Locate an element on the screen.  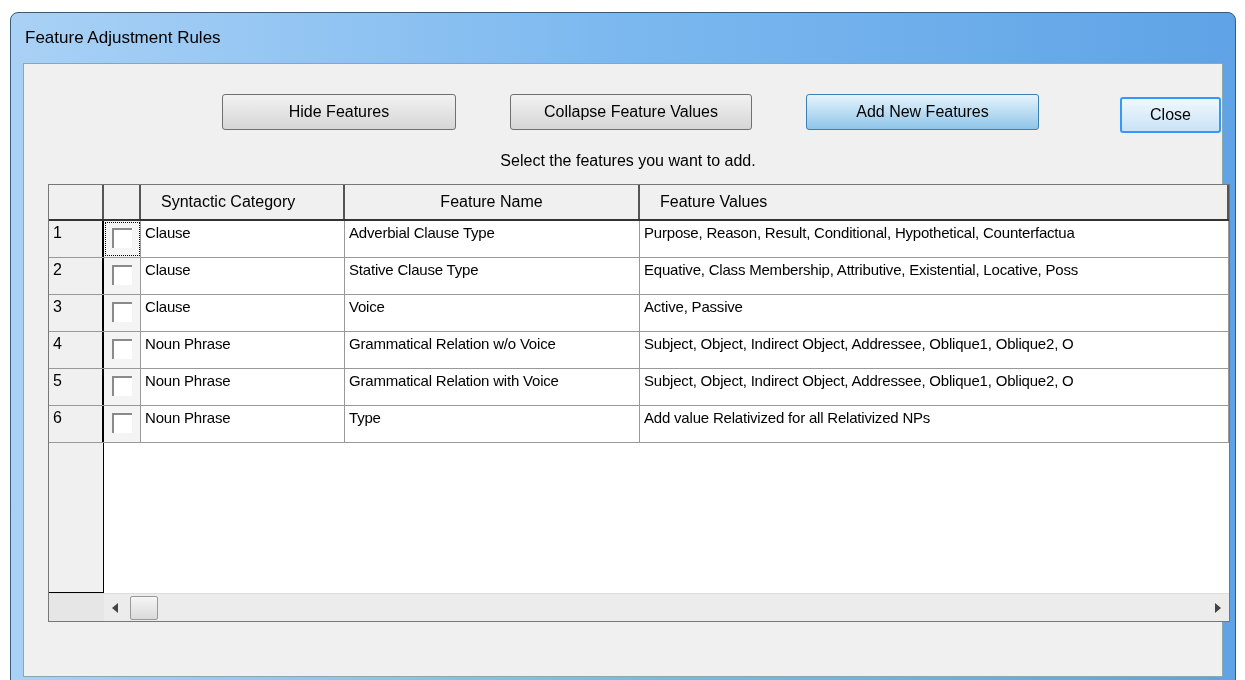
table-cell: Stative Clause Type is located at coordinates (492, 276).